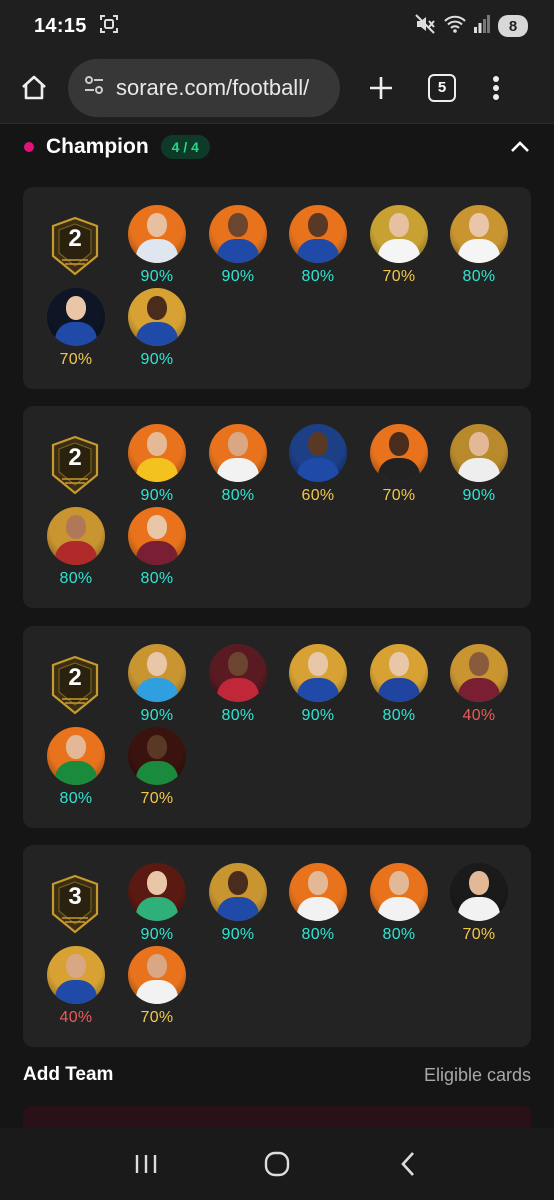  I want to click on address-bar: sorare.com/football/, so click(204, 87).